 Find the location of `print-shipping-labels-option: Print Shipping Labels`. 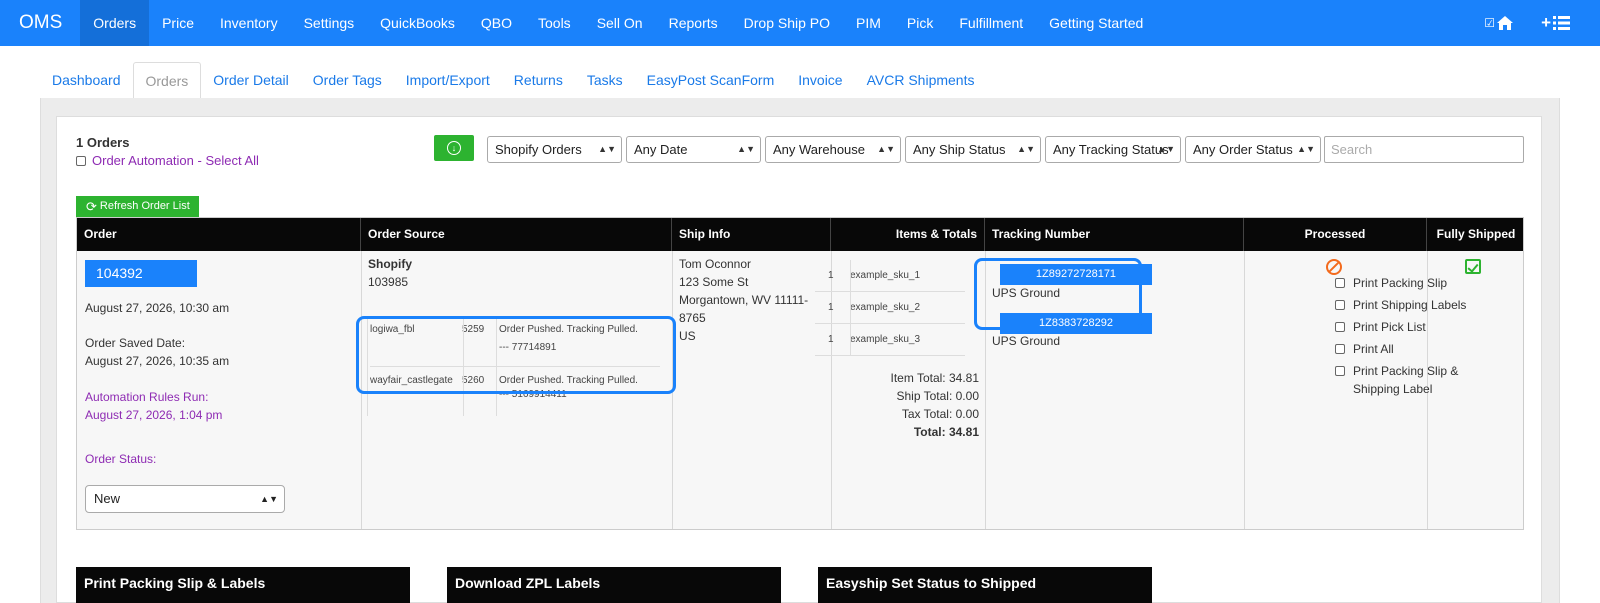

print-shipping-labels-option: Print Shipping Labels is located at coordinates (1407, 305).